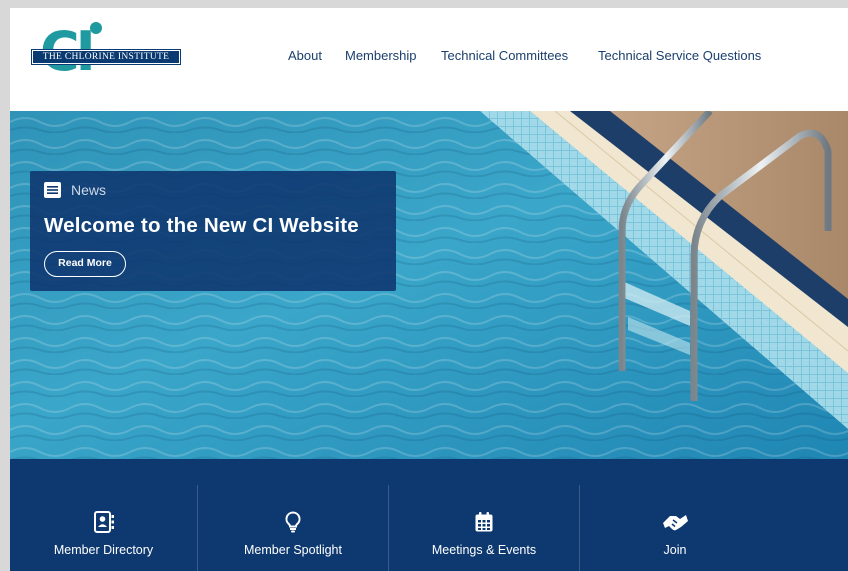 The height and width of the screenshot is (571, 848). I want to click on handshake-icon, so click(675, 523).